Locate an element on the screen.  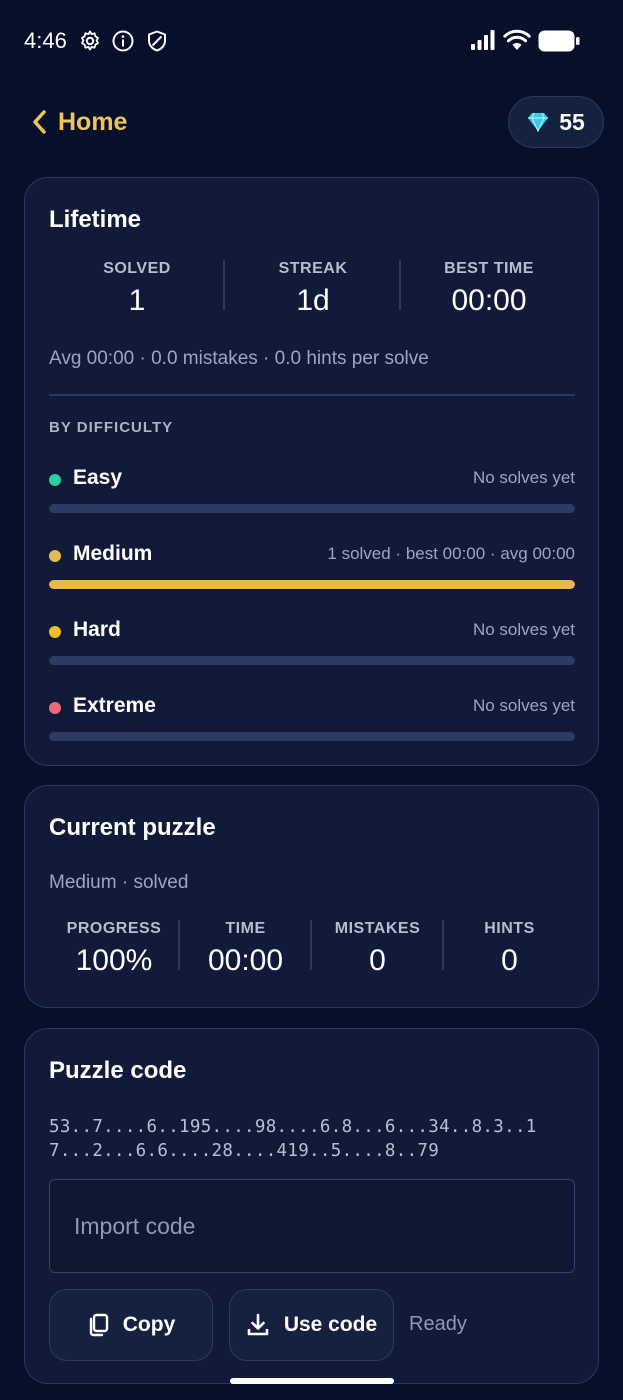
shield-icon is located at coordinates (157, 41).